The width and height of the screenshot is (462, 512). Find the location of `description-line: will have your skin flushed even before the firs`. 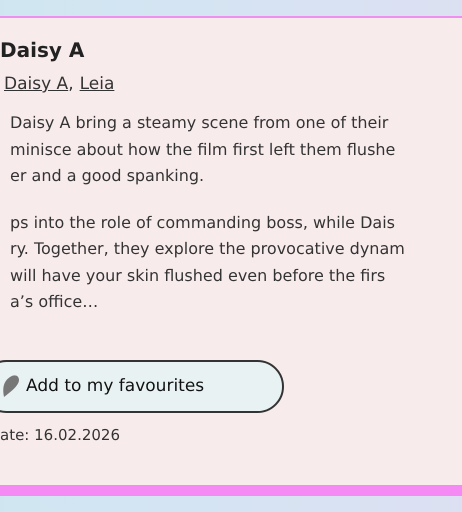

description-line: will have your skin flushed even before the firs is located at coordinates (197, 275).